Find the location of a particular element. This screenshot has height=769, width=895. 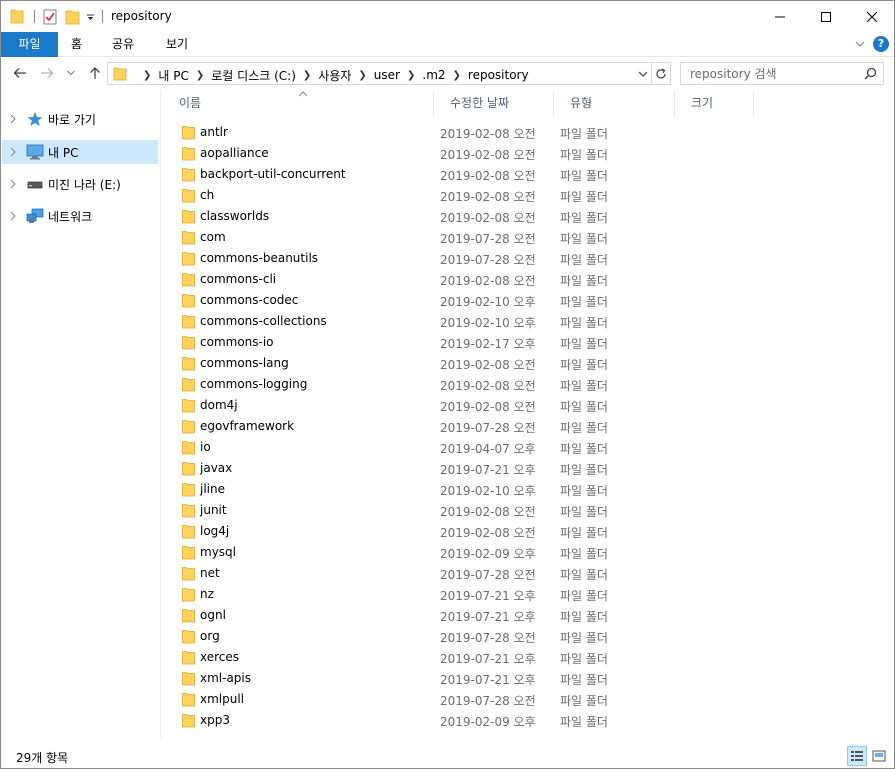

table-row: xmlpull 2019-07-28 오전... 파일 폴더 is located at coordinates (405, 699).